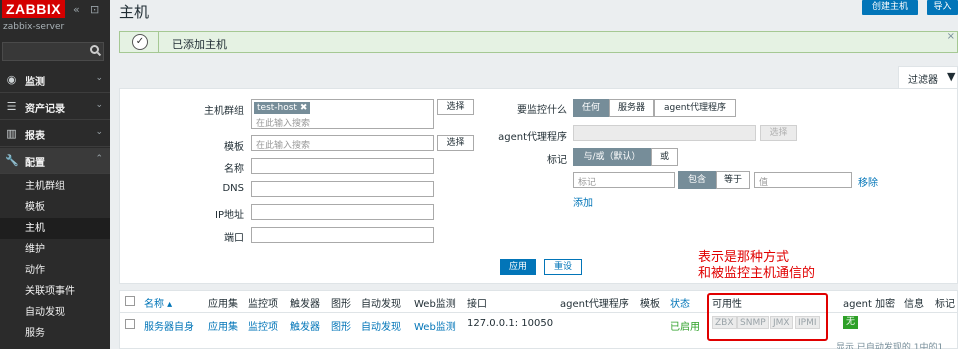 The image size is (958, 349). Describe the element at coordinates (99, 159) in the screenshot. I see `chevron-up-icon: ⌃` at that location.